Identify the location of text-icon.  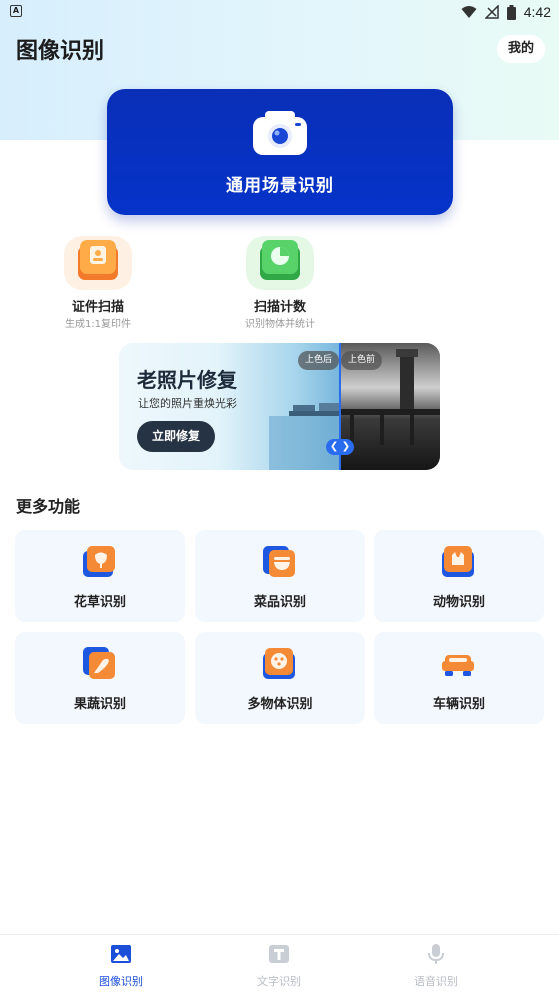
(279, 954).